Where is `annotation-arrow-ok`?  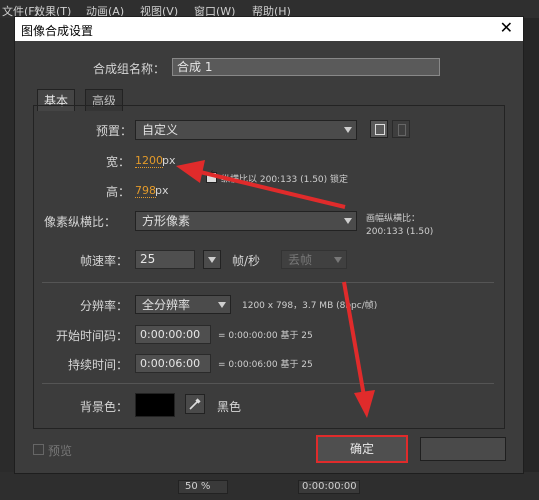 annotation-arrow-ok is located at coordinates (358, 349).